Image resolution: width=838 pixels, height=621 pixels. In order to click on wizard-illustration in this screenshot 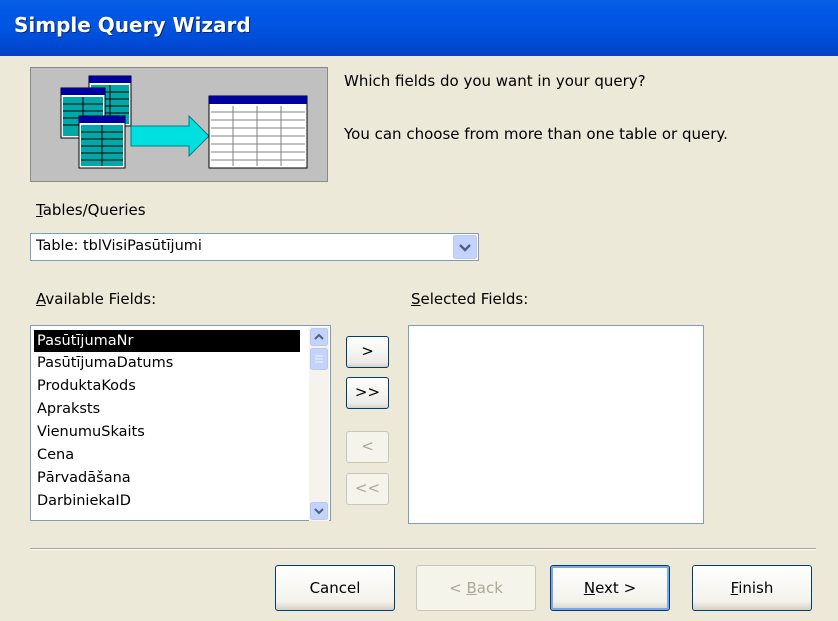, I will do `click(179, 124)`.